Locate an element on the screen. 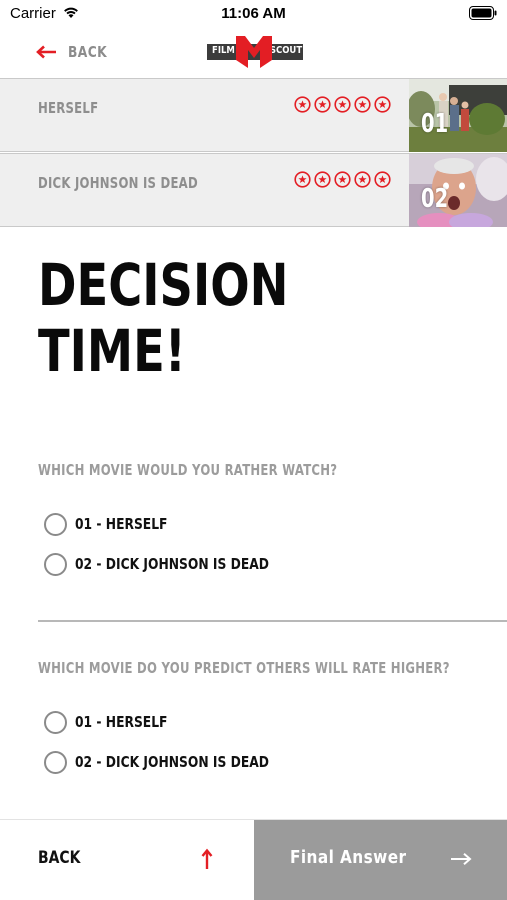 The width and height of the screenshot is (507, 900). status-time: 11:06 AM is located at coordinates (253, 13).